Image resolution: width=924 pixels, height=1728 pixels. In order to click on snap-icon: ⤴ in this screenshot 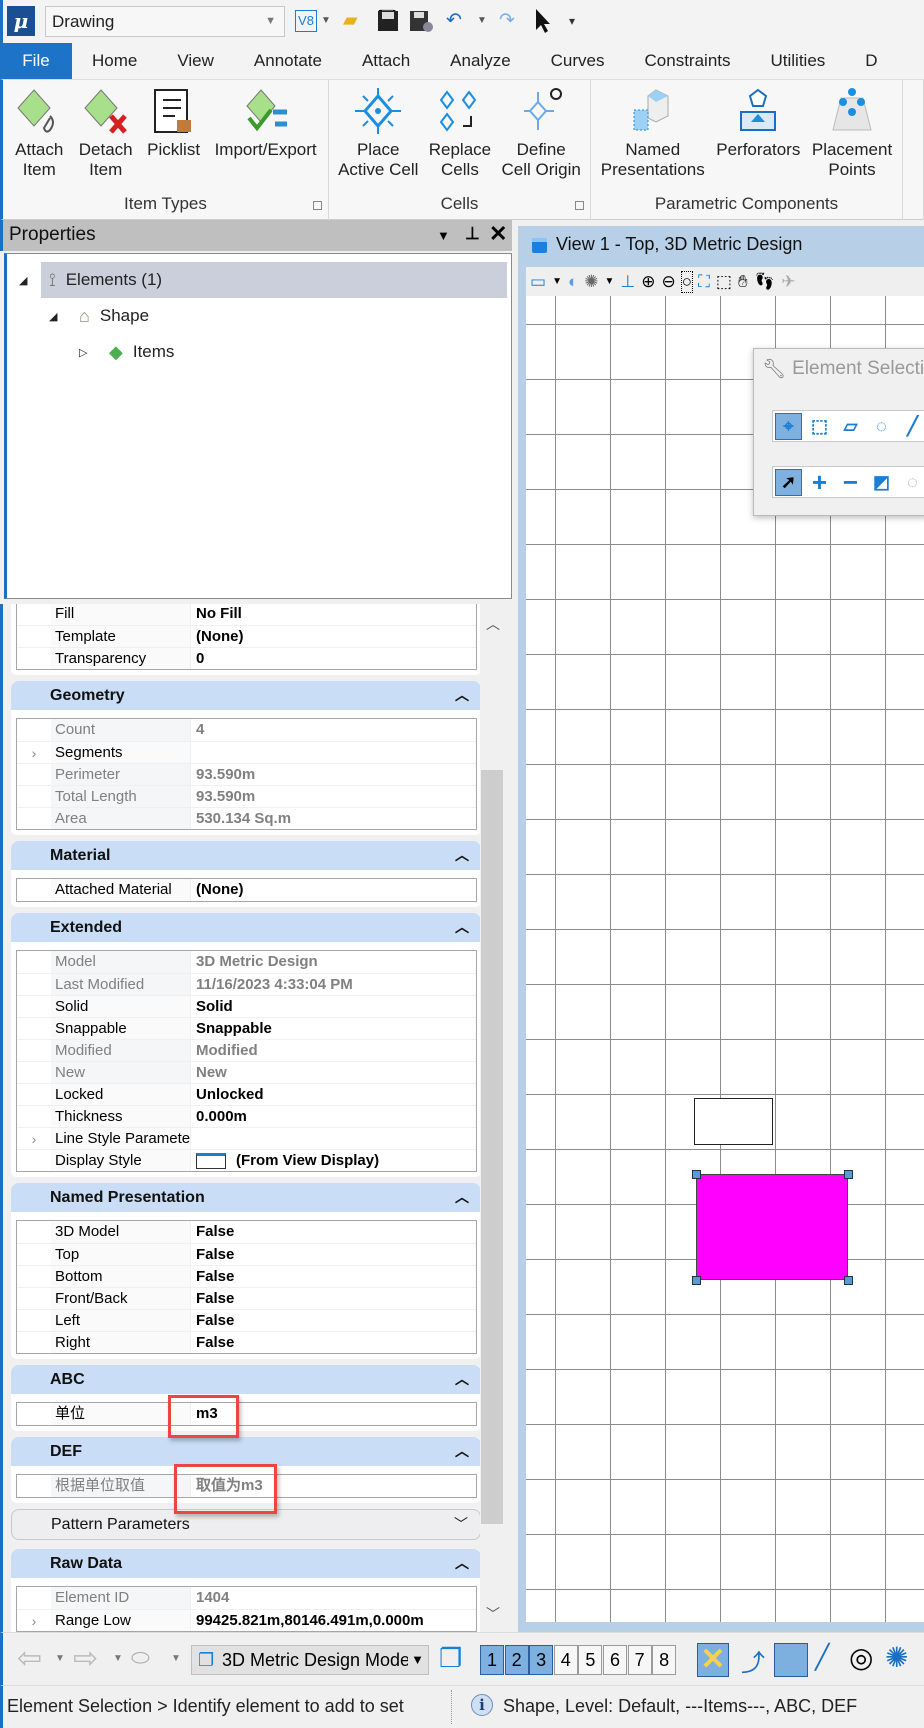, I will do `click(753, 1660)`.